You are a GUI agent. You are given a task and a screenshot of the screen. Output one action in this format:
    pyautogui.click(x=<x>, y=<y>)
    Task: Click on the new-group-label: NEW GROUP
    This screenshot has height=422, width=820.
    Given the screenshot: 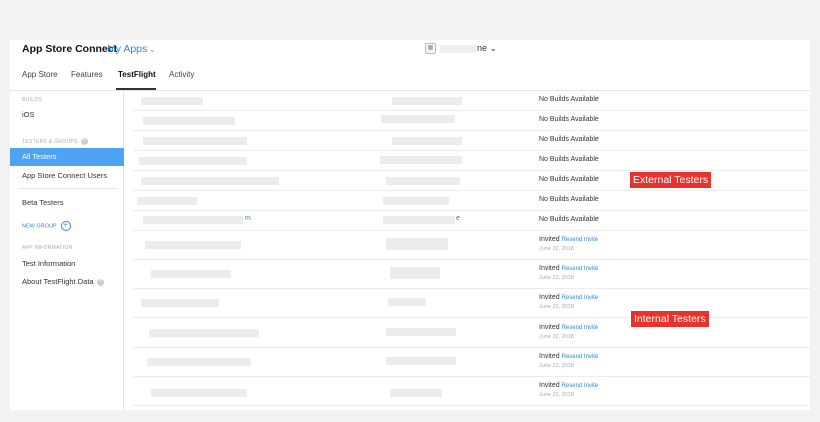 What is the action you would take?
    pyautogui.click(x=39, y=226)
    